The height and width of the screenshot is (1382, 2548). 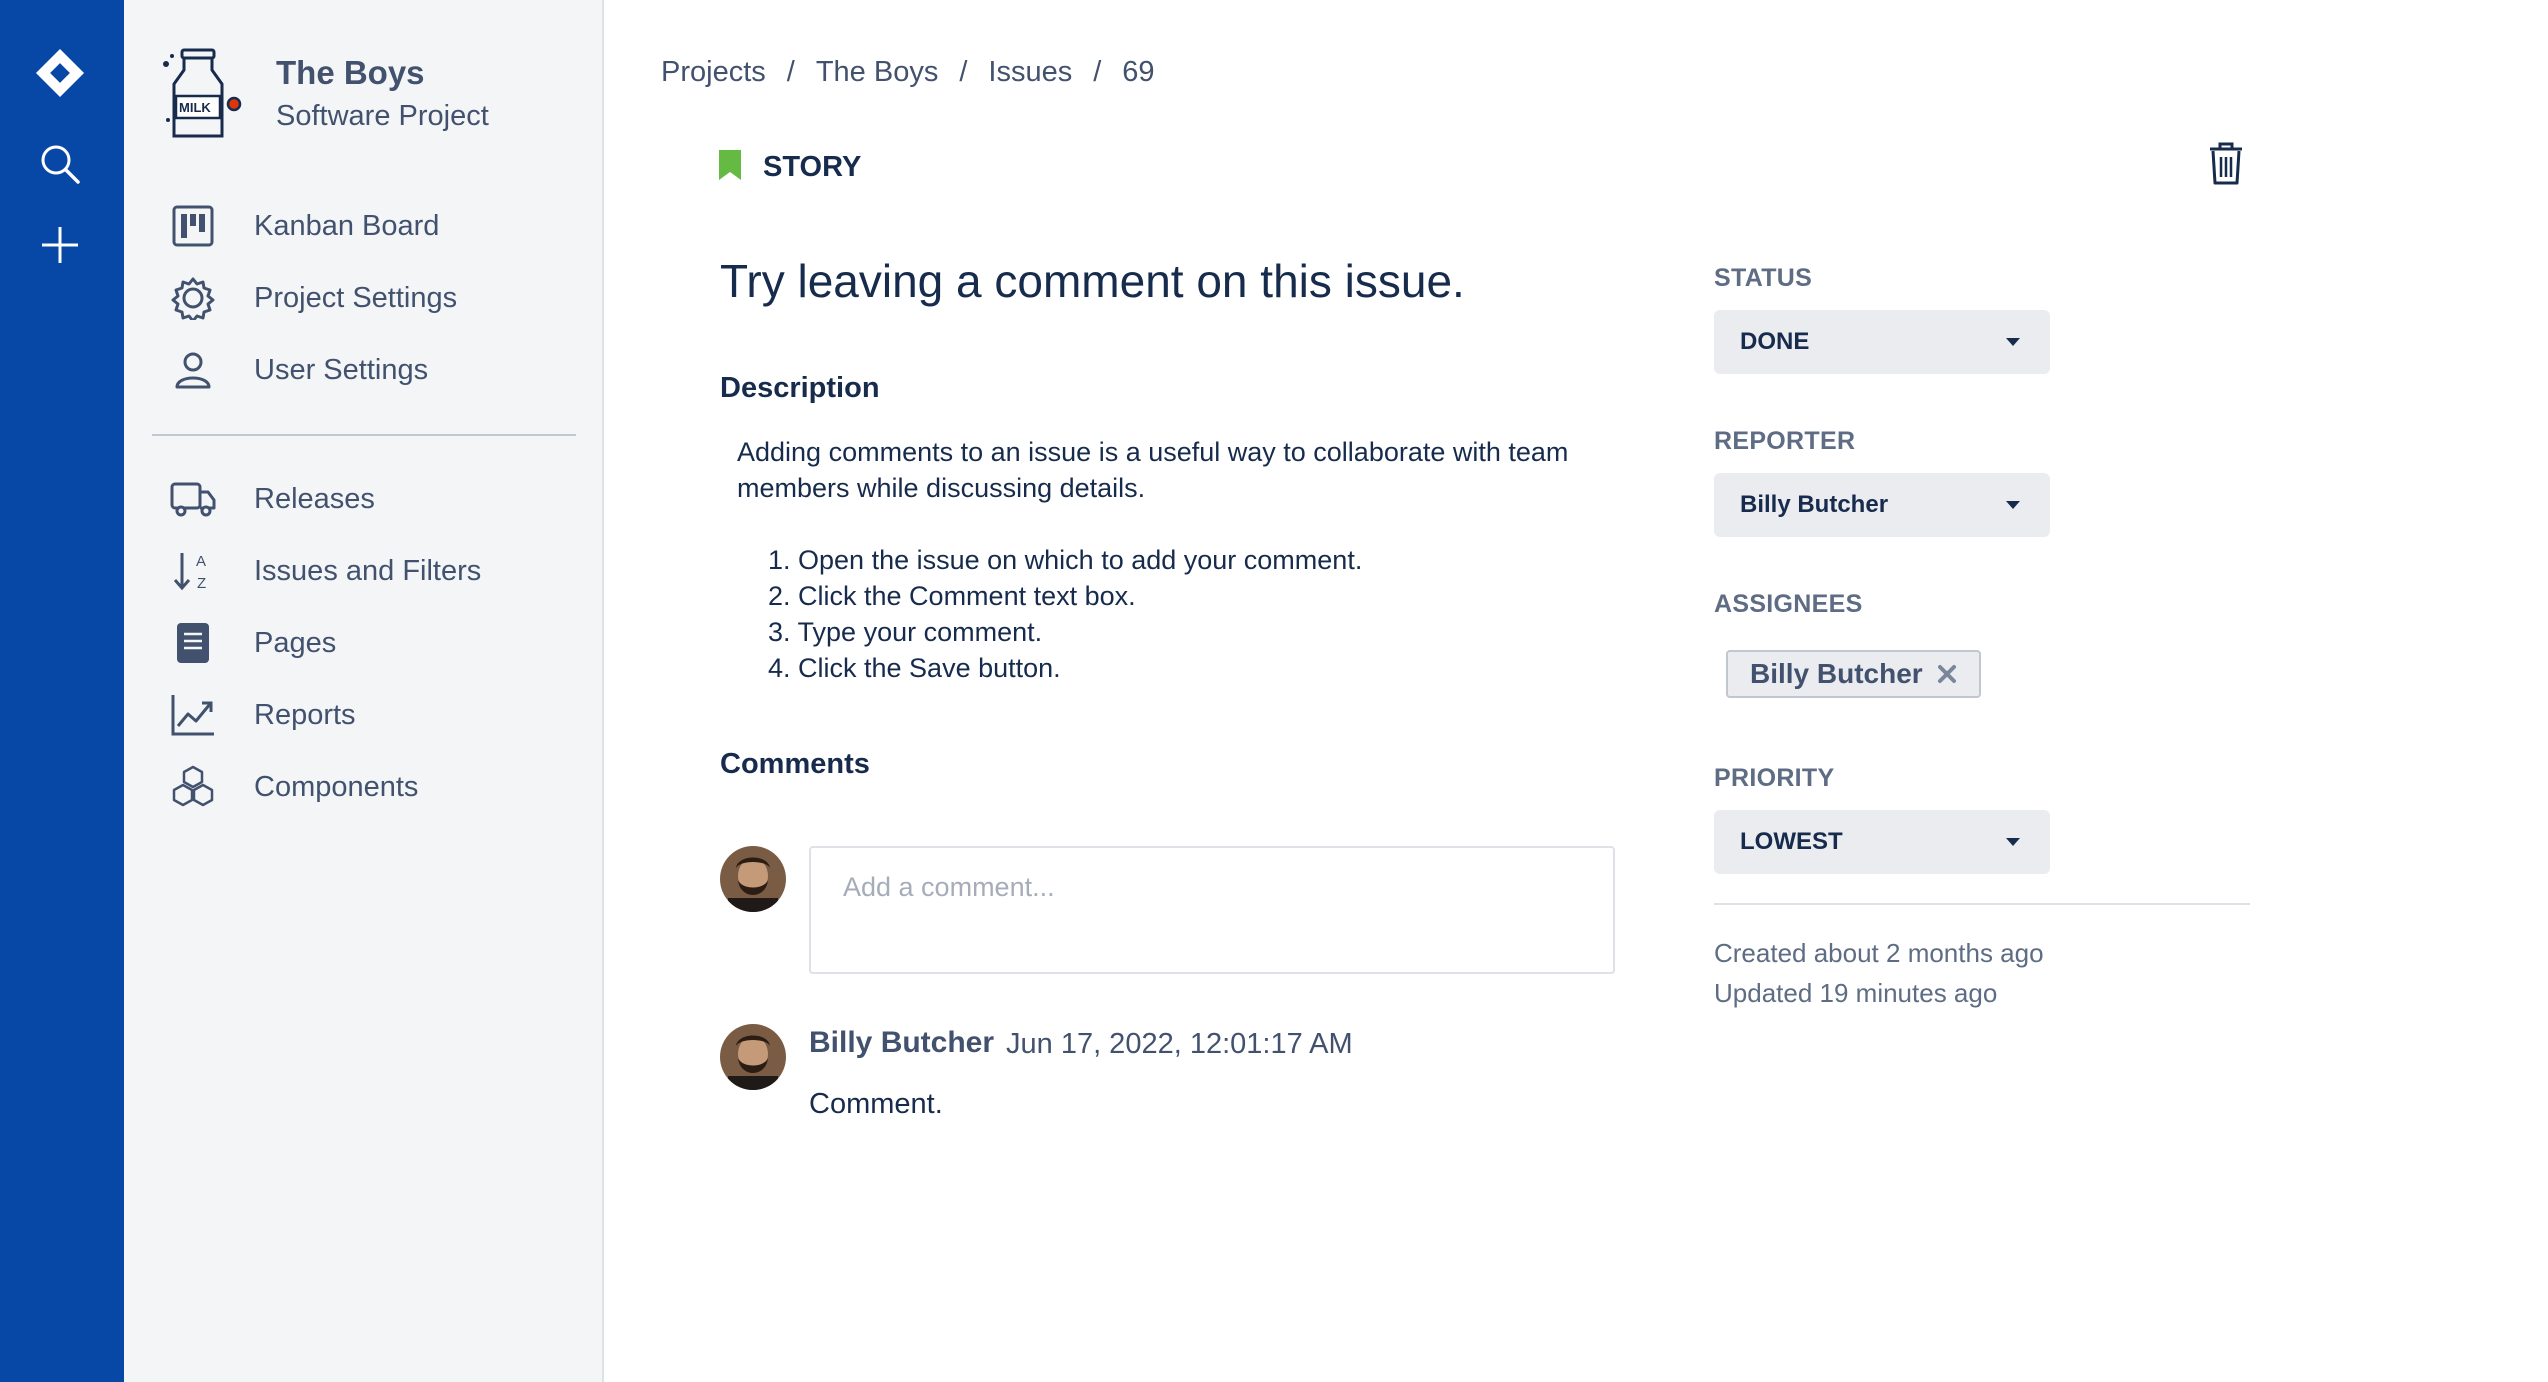 I want to click on list-item: 4. Click the Save button., so click(x=914, y=668).